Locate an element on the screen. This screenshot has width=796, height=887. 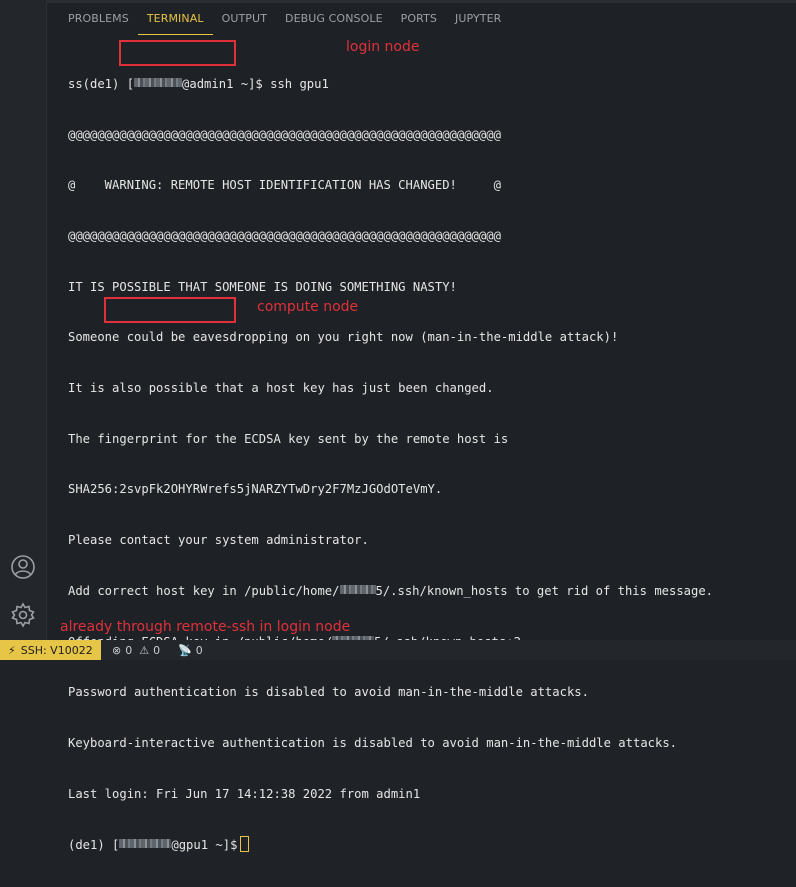
error-icon: ⊗ is located at coordinates (117, 650).